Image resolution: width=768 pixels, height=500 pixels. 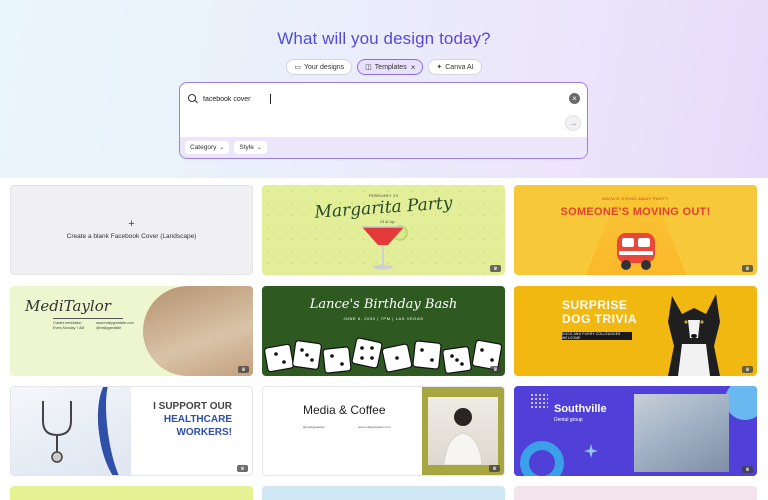 What do you see at coordinates (204, 432) in the screenshot?
I see `template-title: WORKERS!` at bounding box center [204, 432].